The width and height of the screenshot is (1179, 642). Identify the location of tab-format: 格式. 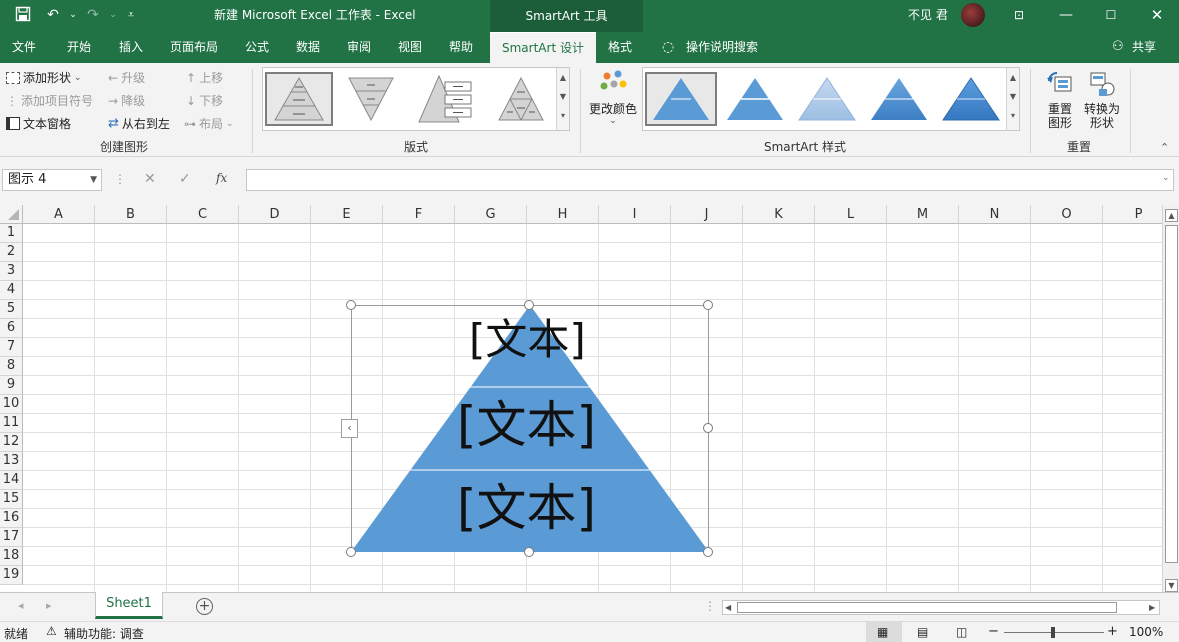
(620, 47).